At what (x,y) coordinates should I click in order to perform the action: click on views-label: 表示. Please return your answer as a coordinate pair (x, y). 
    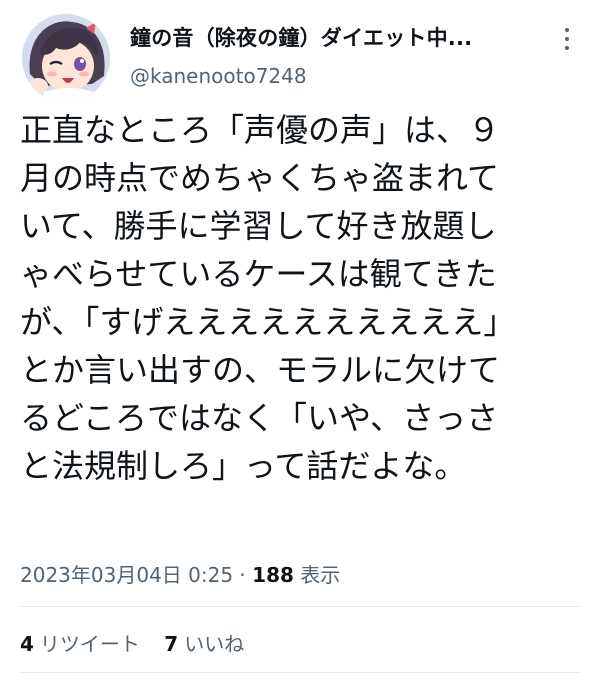
    Looking at the image, I should click on (317, 575).